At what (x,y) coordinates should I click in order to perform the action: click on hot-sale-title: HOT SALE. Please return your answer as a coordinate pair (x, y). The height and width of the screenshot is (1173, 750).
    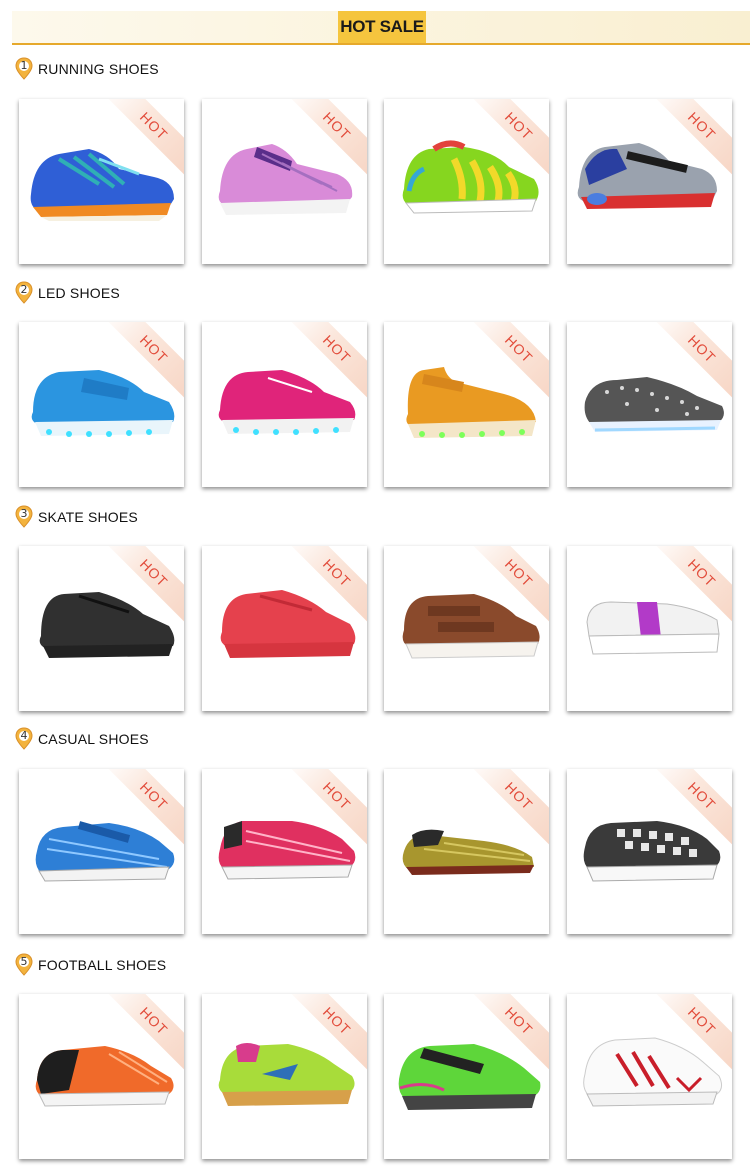
    Looking at the image, I should click on (382, 27).